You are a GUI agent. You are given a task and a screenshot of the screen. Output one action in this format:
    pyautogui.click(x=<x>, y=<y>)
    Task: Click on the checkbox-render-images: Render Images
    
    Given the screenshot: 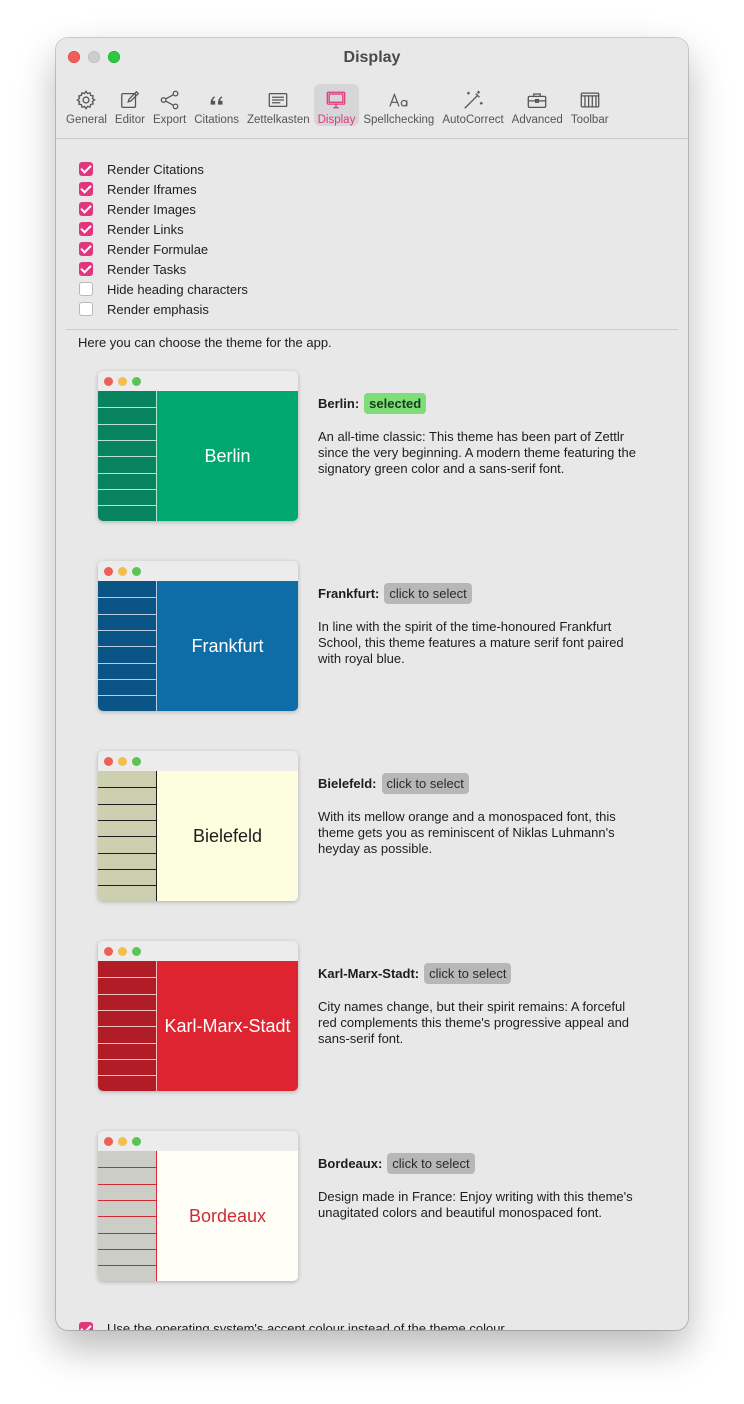 What is the action you would take?
    pyautogui.click(x=163, y=209)
    